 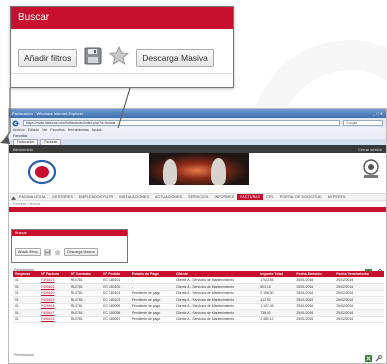 What do you see at coordinates (119, 57) in the screenshot?
I see `star-icon` at bounding box center [119, 57].